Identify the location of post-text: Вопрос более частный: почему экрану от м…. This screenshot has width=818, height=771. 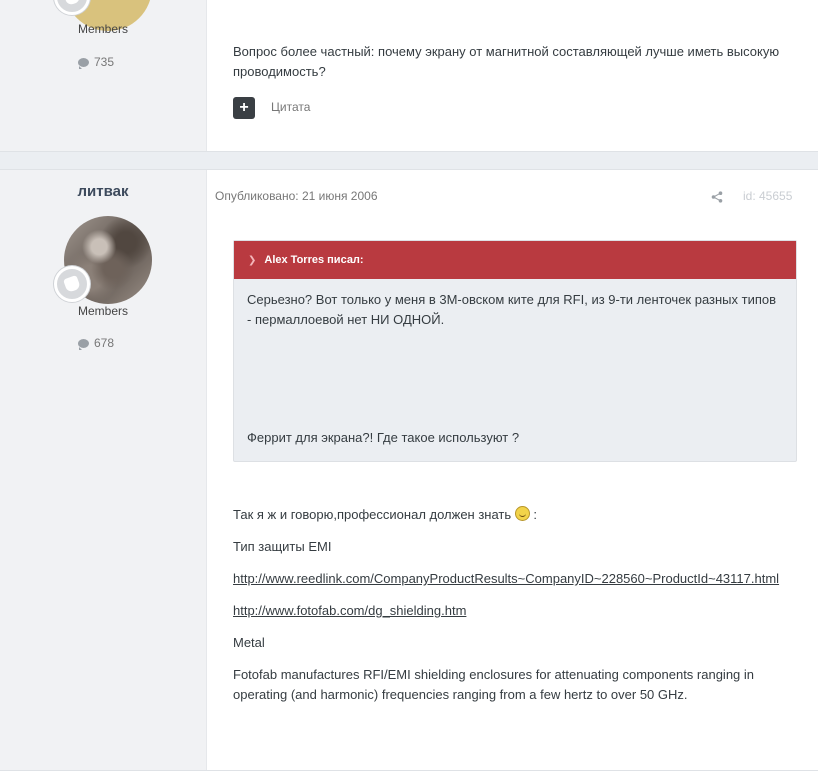
(506, 61).